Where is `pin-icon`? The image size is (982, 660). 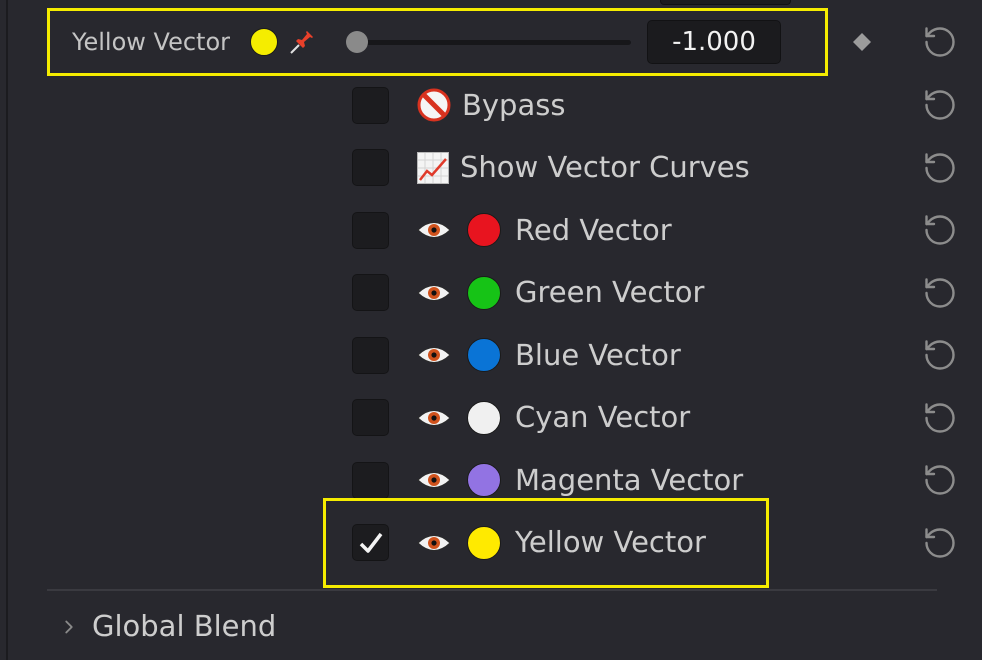
pin-icon is located at coordinates (302, 42).